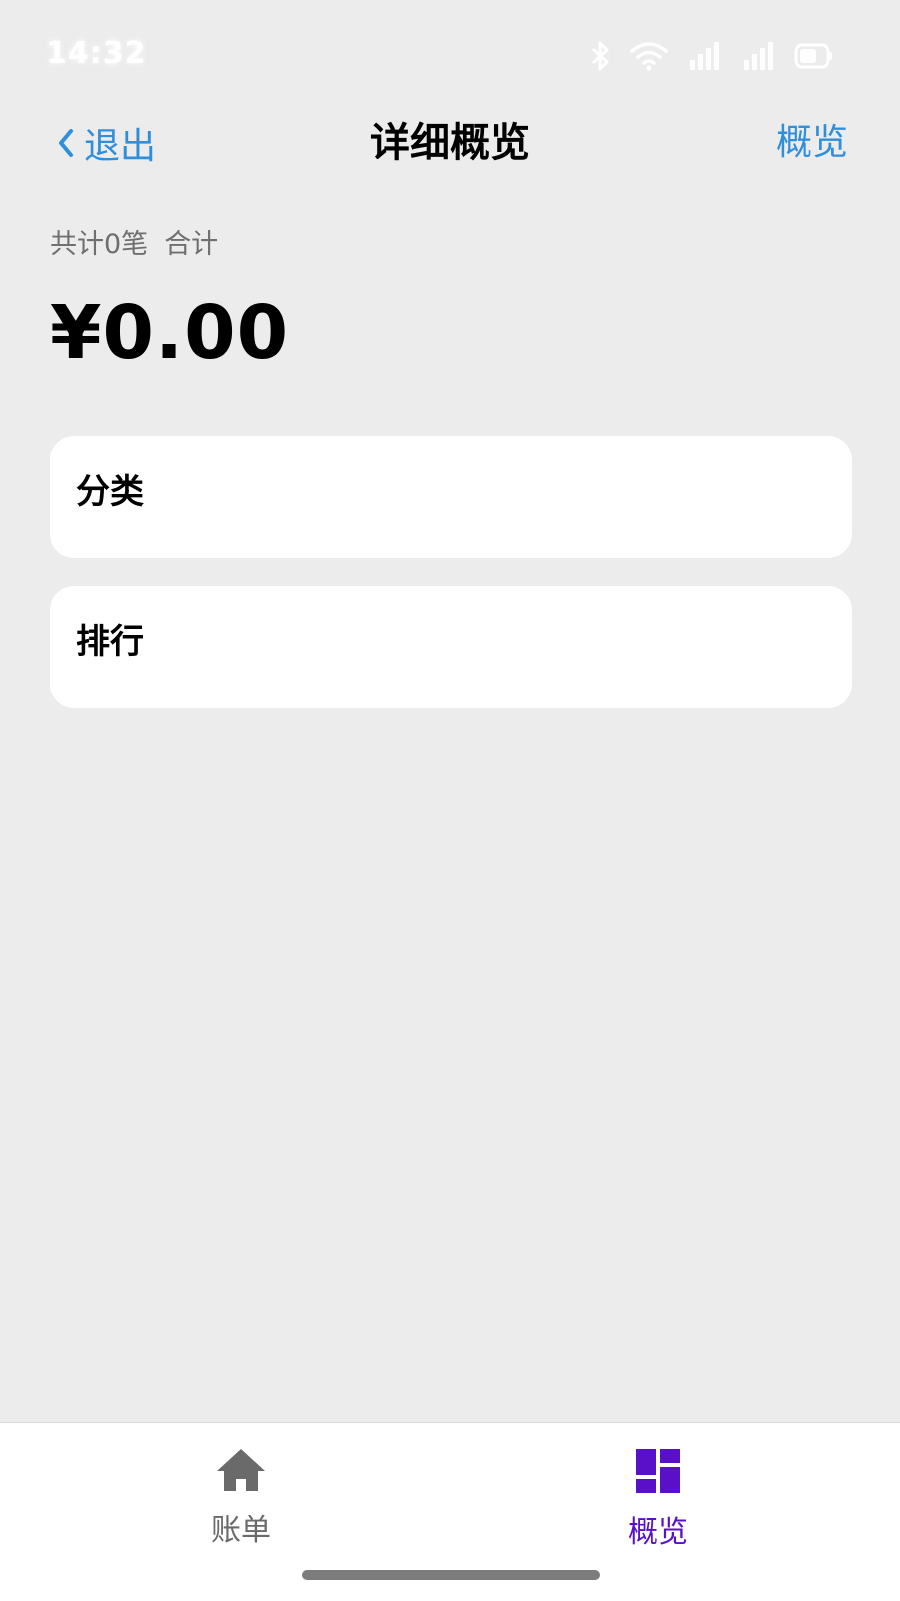 The height and width of the screenshot is (1601, 900). What do you see at coordinates (241, 1498) in the screenshot?
I see `tab-bills: 账单` at bounding box center [241, 1498].